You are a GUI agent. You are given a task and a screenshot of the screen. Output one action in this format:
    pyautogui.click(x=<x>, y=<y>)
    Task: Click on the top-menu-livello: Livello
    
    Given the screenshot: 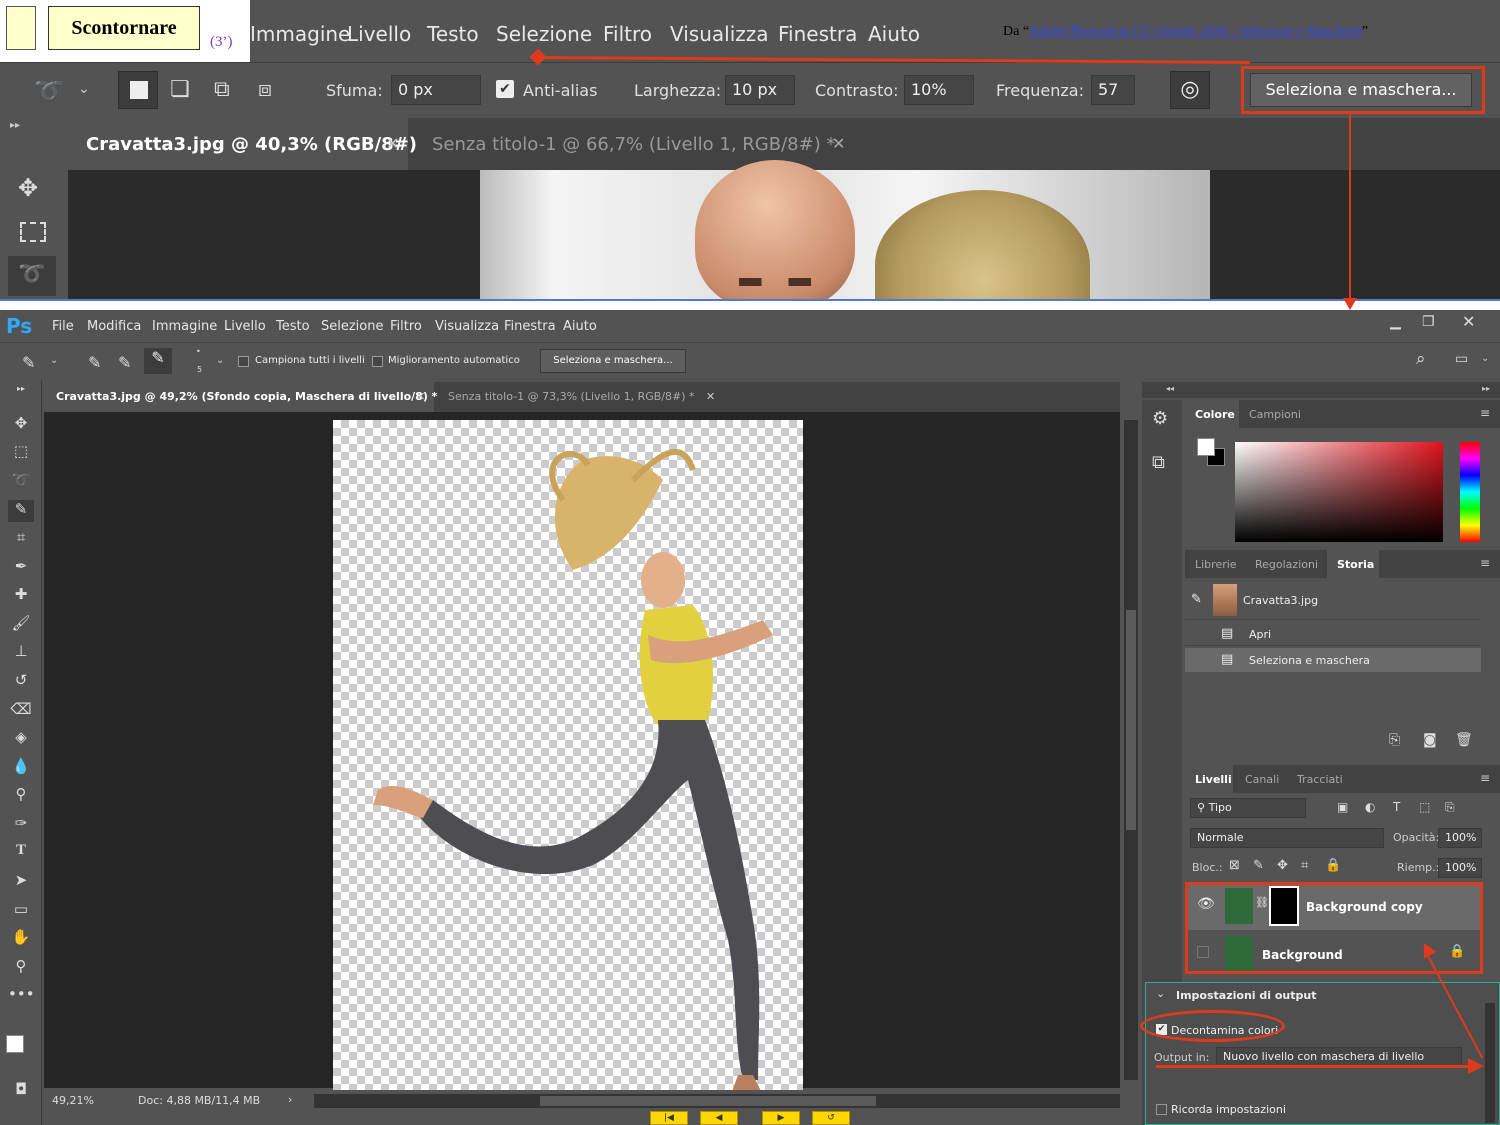 What is the action you would take?
    pyautogui.click(x=379, y=34)
    